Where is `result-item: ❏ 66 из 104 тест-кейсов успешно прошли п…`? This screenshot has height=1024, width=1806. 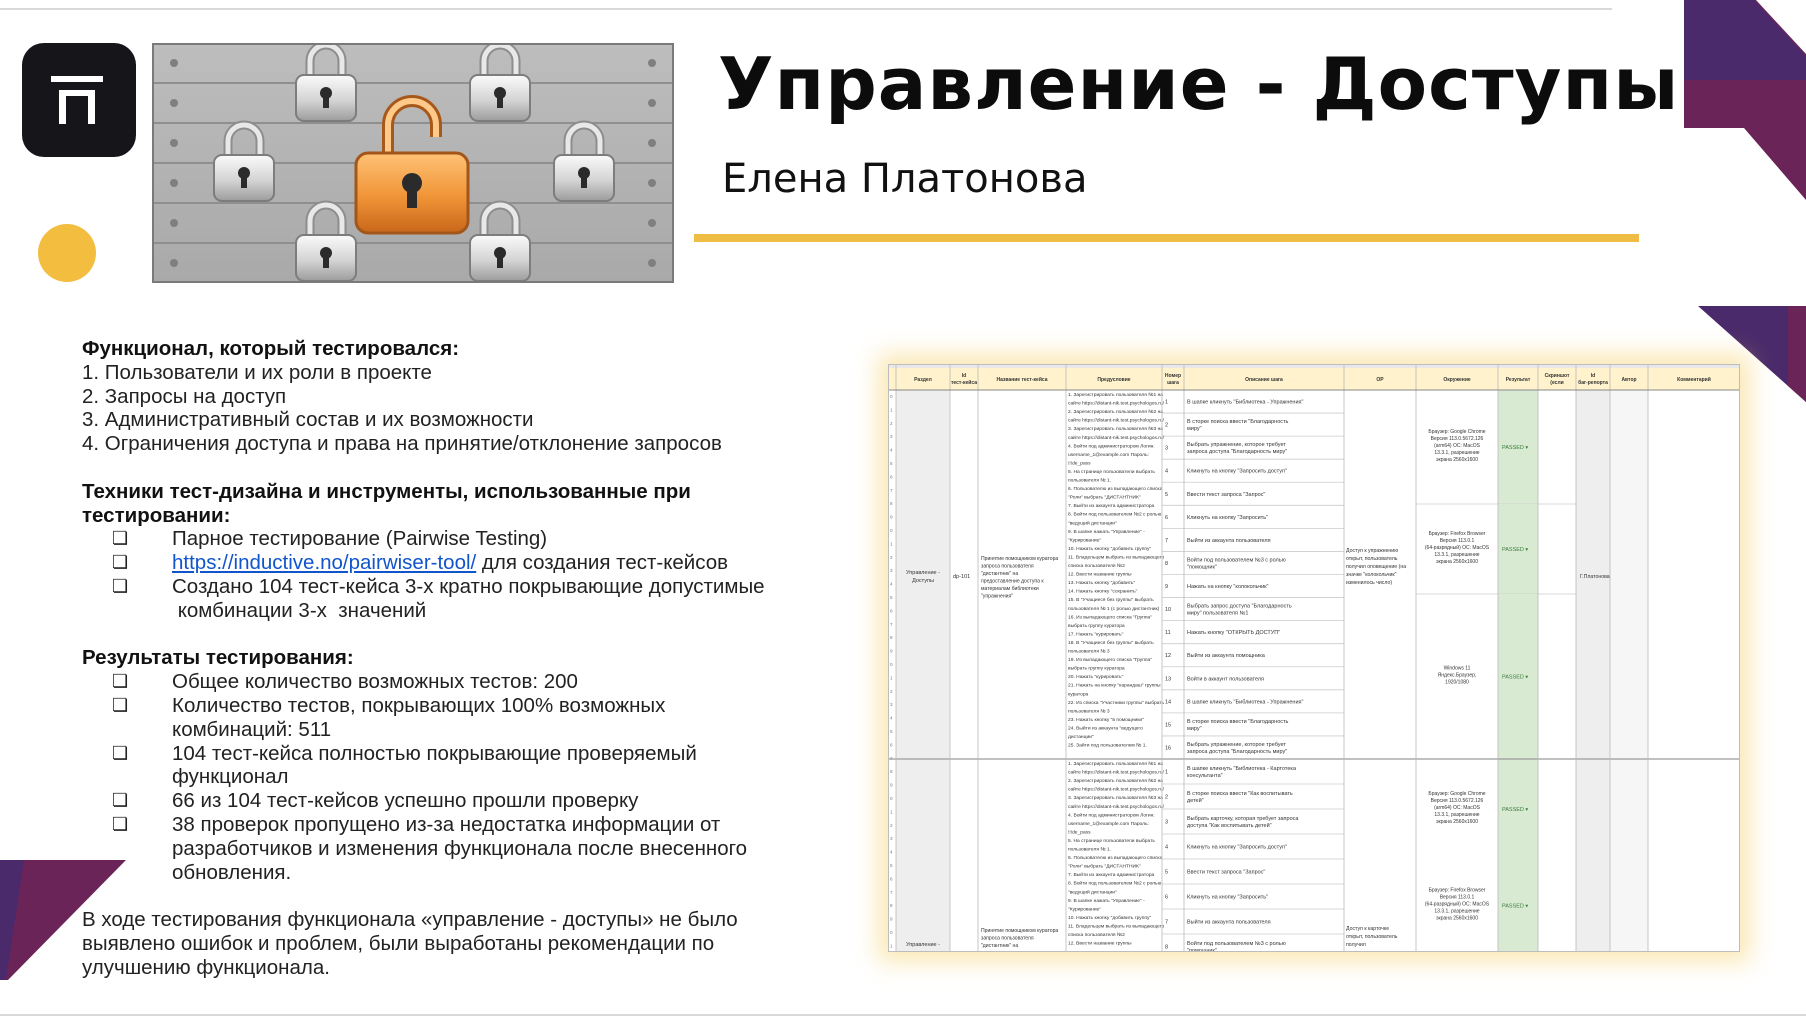 result-item: ❏ 66 из 104 тест-кейсов успешно прошли п… is located at coordinates (462, 801).